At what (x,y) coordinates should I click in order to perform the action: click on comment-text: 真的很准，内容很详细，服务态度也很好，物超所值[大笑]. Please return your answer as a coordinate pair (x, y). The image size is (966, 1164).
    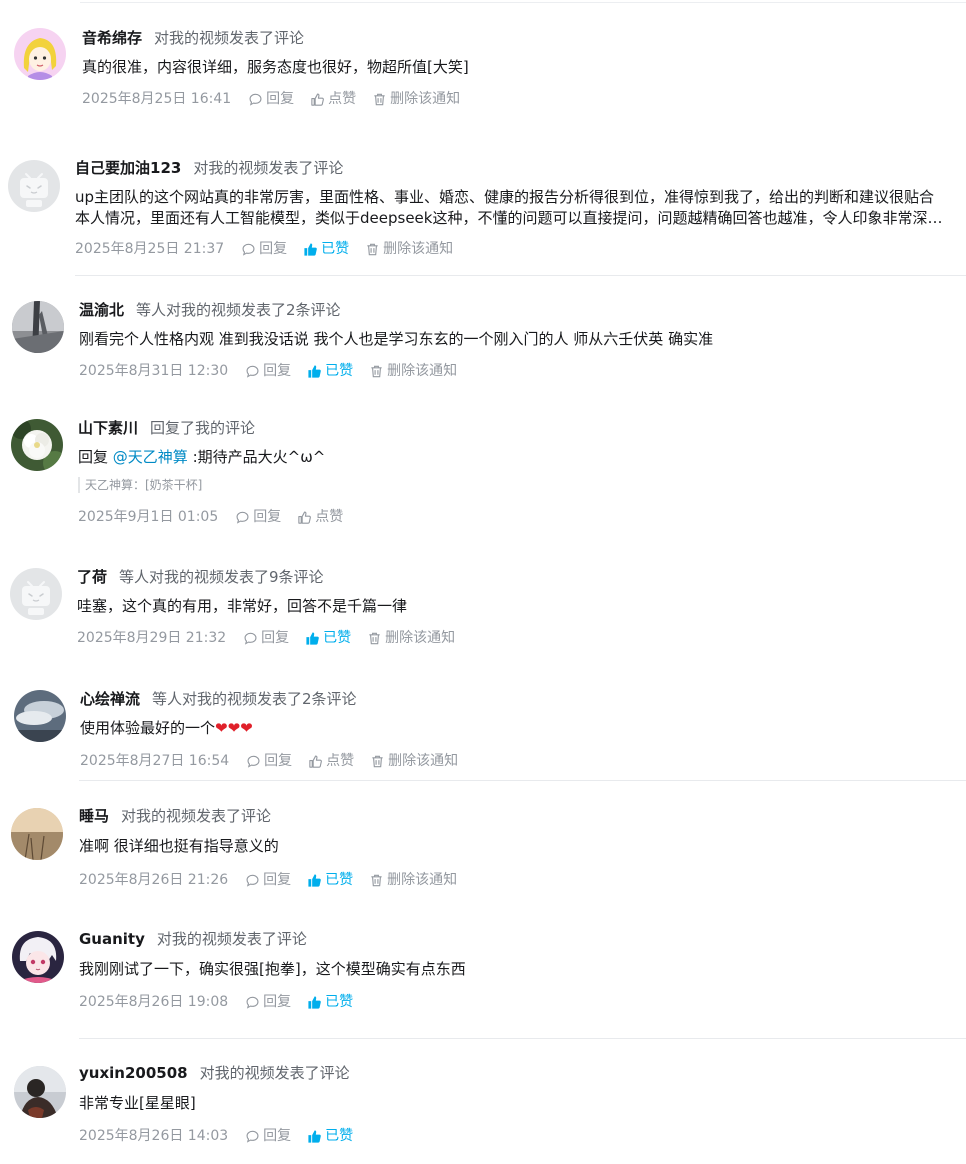
    Looking at the image, I should click on (275, 67).